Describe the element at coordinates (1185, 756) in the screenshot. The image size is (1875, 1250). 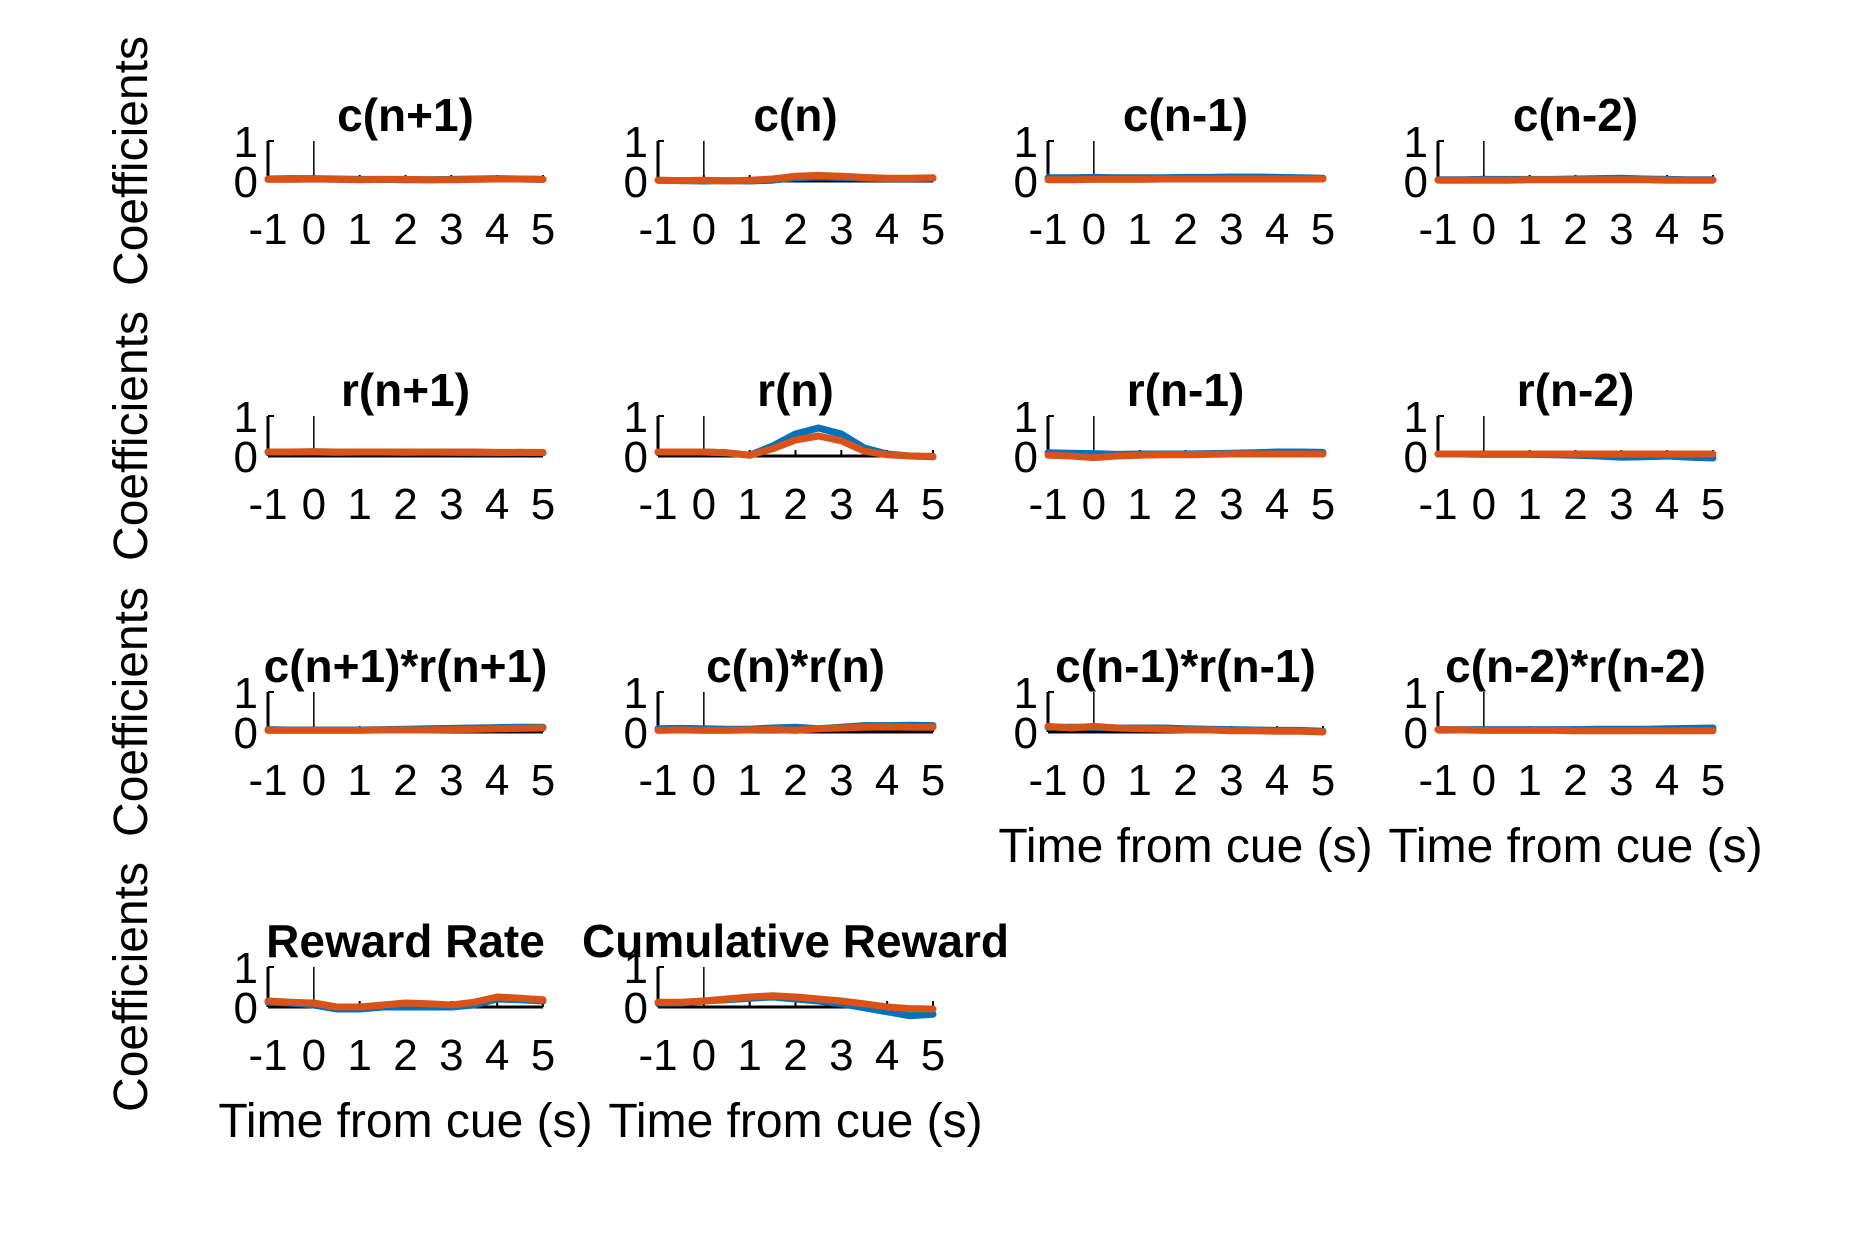
I see `panel-10: c(n-1)*r(n-1)-1 0 1 2 3 4 501Time from cue (s)` at that location.